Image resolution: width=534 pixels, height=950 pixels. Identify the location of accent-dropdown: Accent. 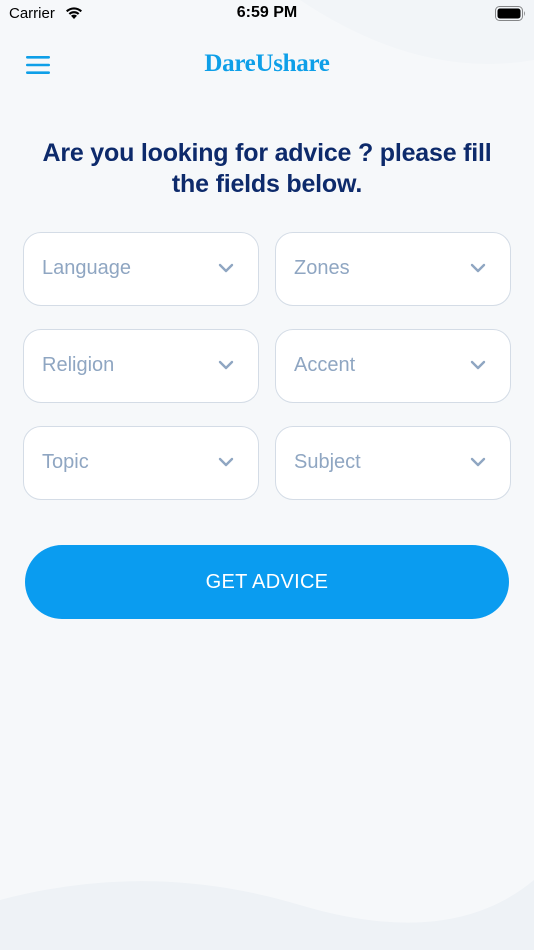
(393, 366).